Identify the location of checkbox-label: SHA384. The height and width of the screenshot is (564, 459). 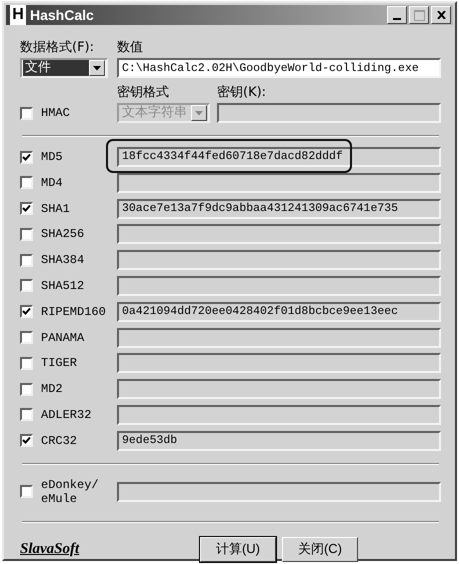
(62, 260).